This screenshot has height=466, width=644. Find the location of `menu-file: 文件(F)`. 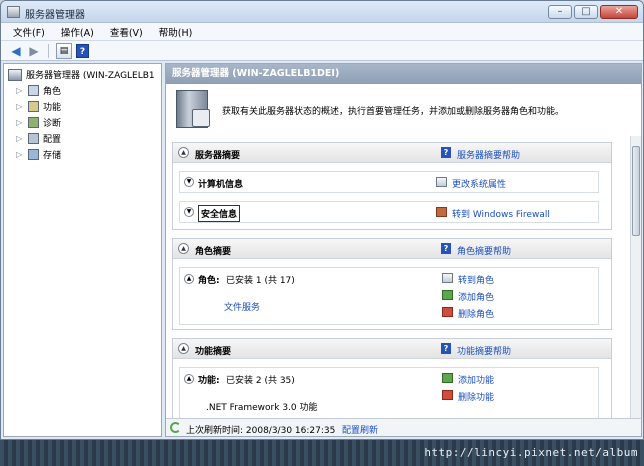

menu-file: 文件(F) is located at coordinates (29, 32).